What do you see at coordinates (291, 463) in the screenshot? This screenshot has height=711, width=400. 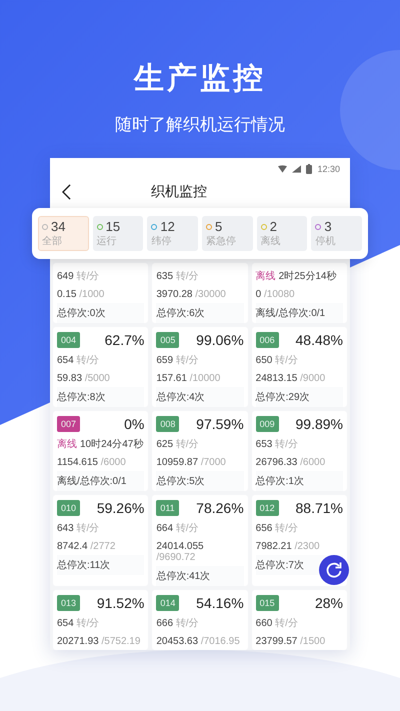 I see `output-text: 26796.33 /6000` at bounding box center [291, 463].